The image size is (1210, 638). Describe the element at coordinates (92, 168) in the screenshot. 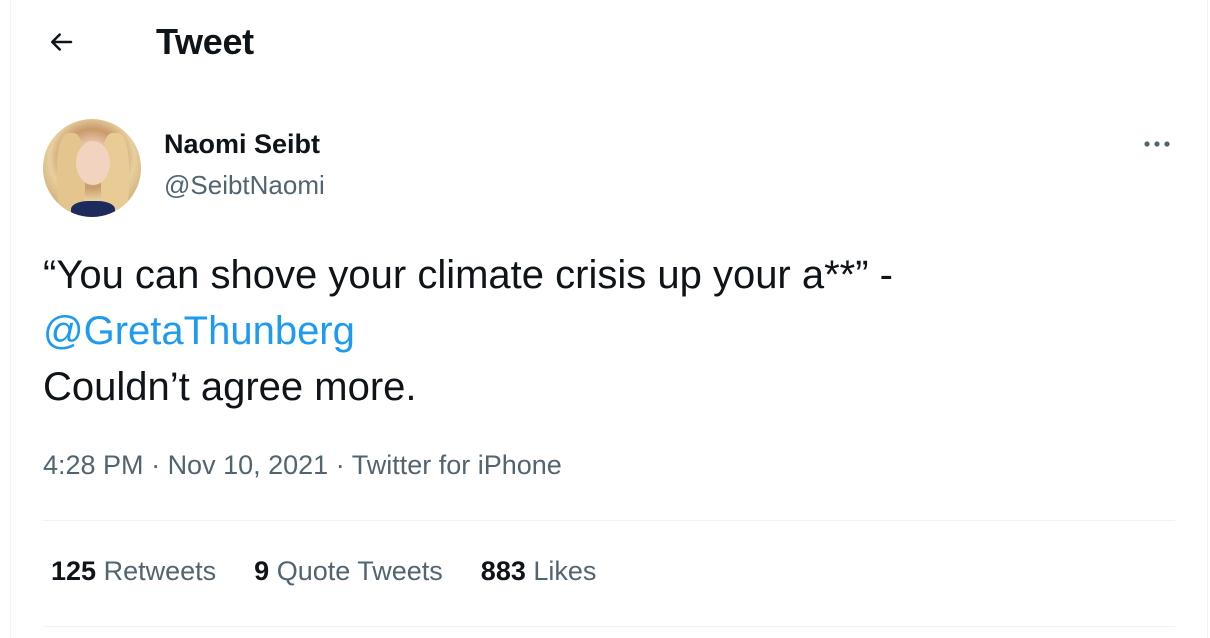

I see `avatar` at that location.